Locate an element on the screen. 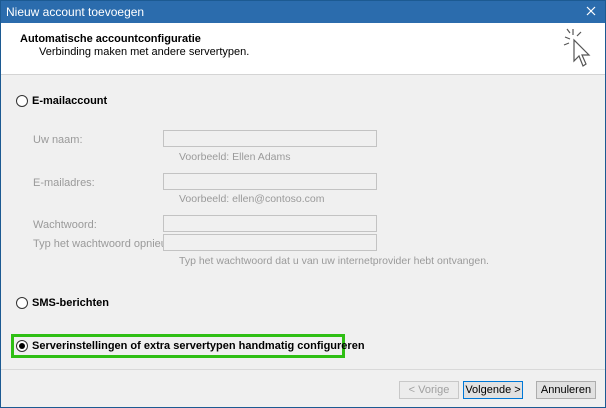  cursor-sparkle-icon is located at coordinates (577, 47).